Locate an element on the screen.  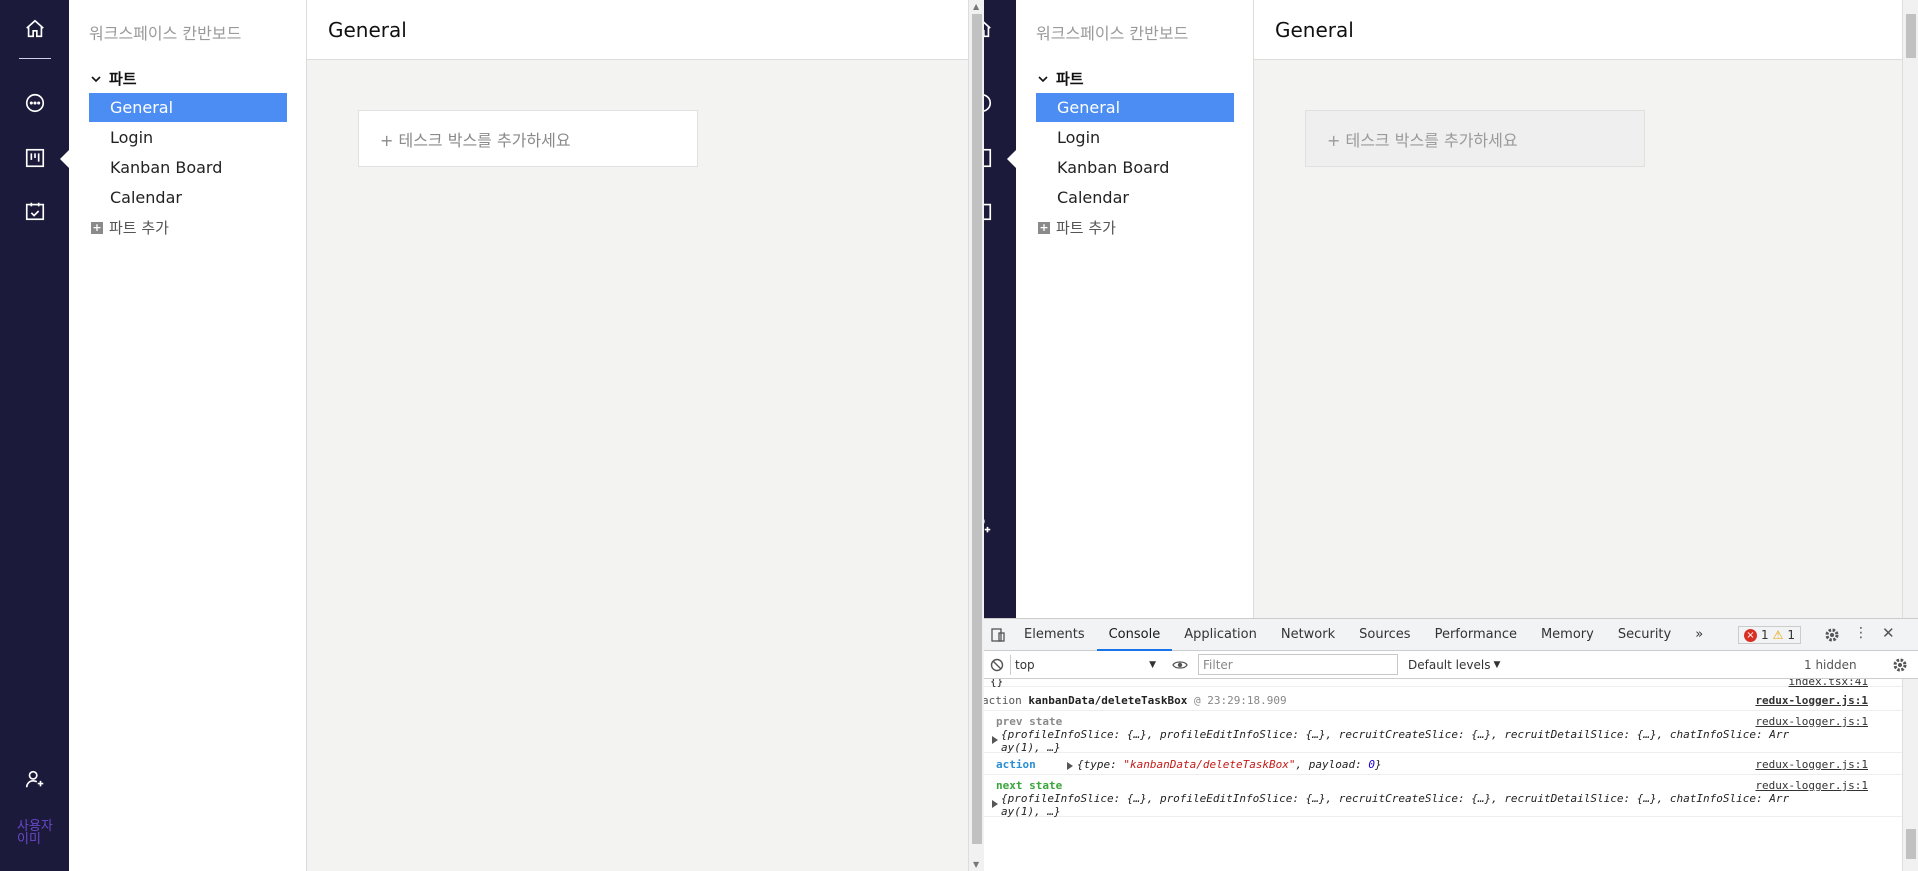
chevron-down-icon is located at coordinates (96, 79).